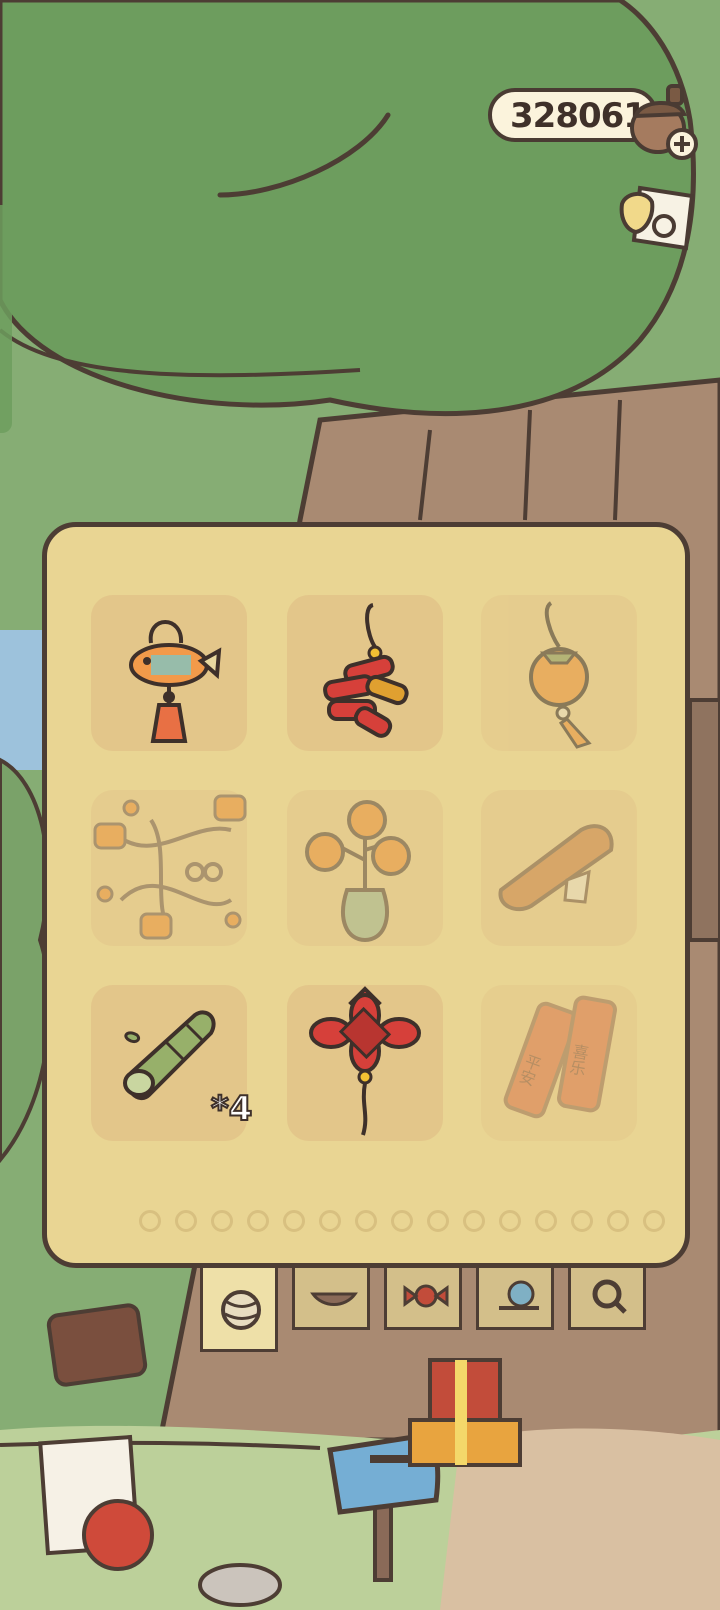 This screenshot has width=720, height=1610. I want to click on snail-icon, so click(519, 1295).